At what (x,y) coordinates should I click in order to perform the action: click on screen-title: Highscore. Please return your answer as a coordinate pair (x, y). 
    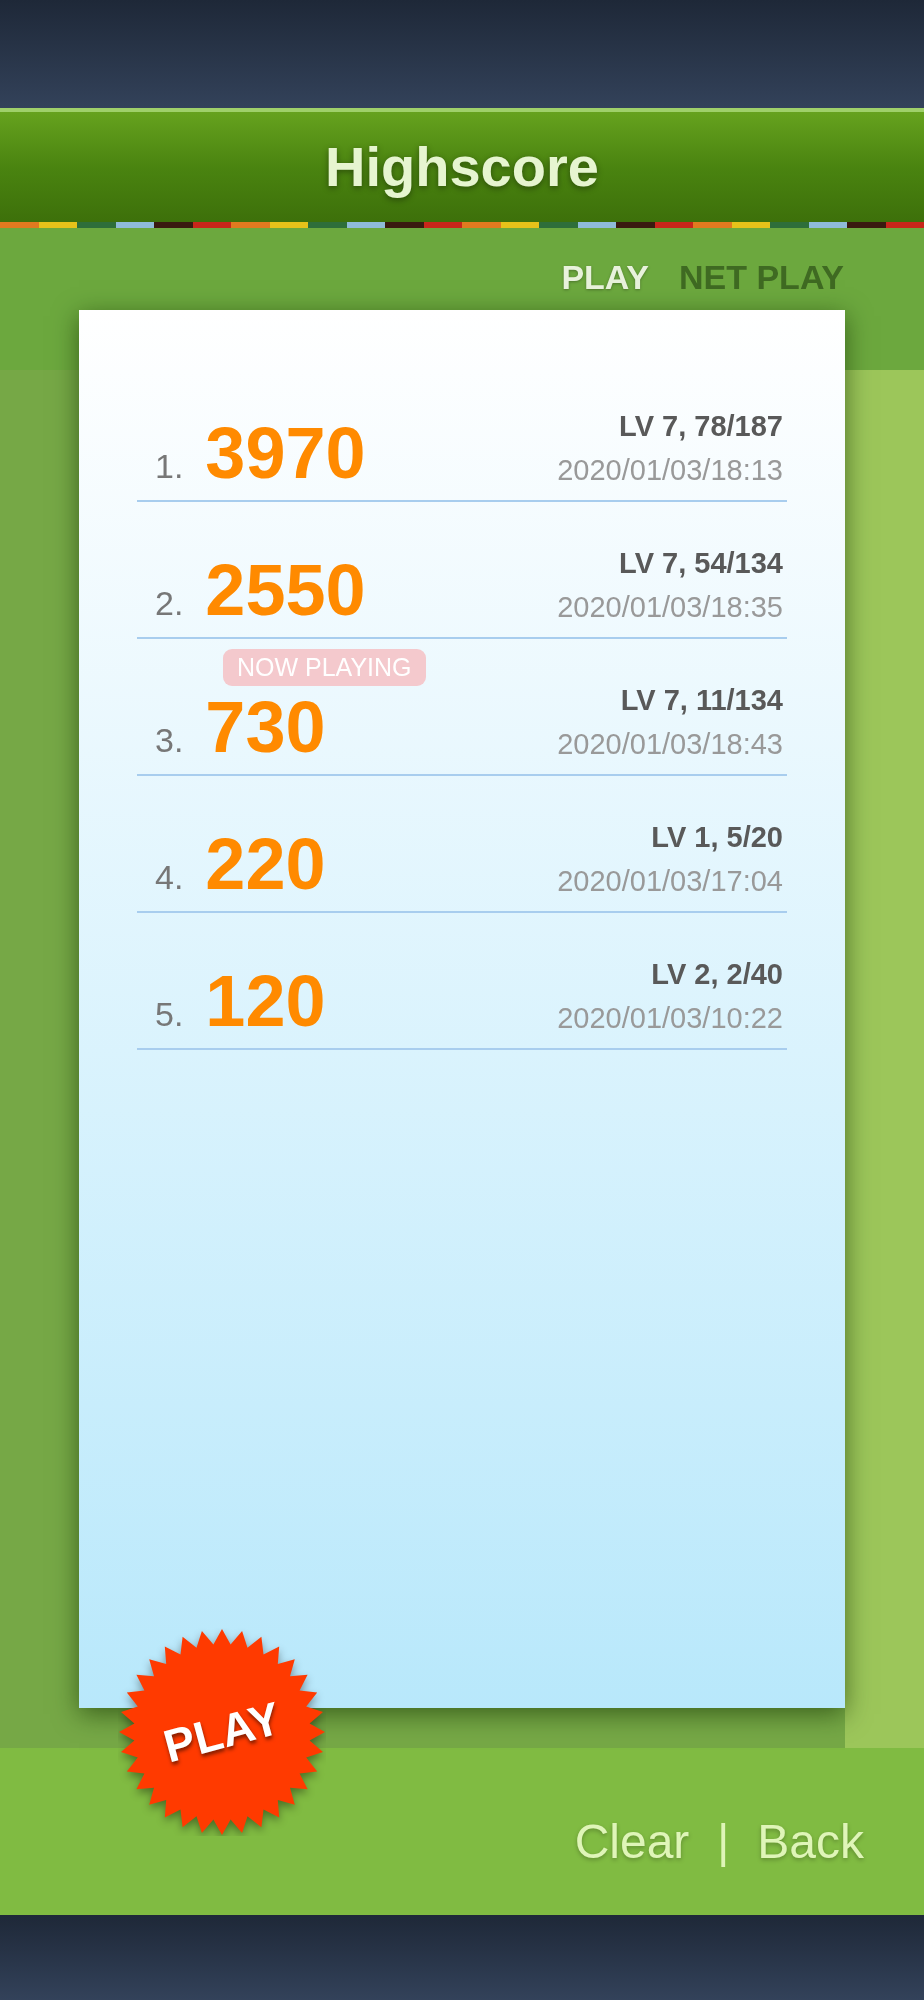
    Looking at the image, I should click on (462, 167).